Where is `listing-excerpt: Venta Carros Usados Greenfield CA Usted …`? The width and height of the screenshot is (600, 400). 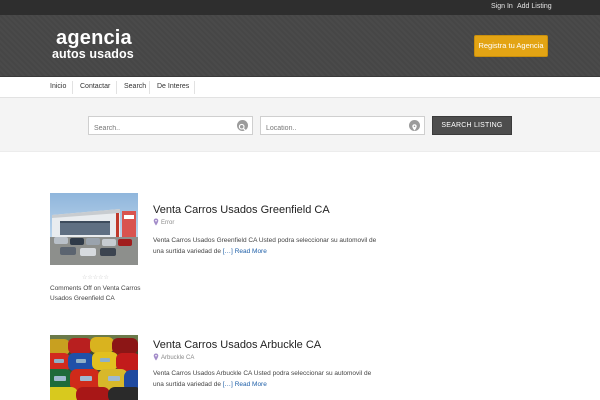 listing-excerpt: Venta Carros Usados Greenfield CA Usted … is located at coordinates (268, 246).